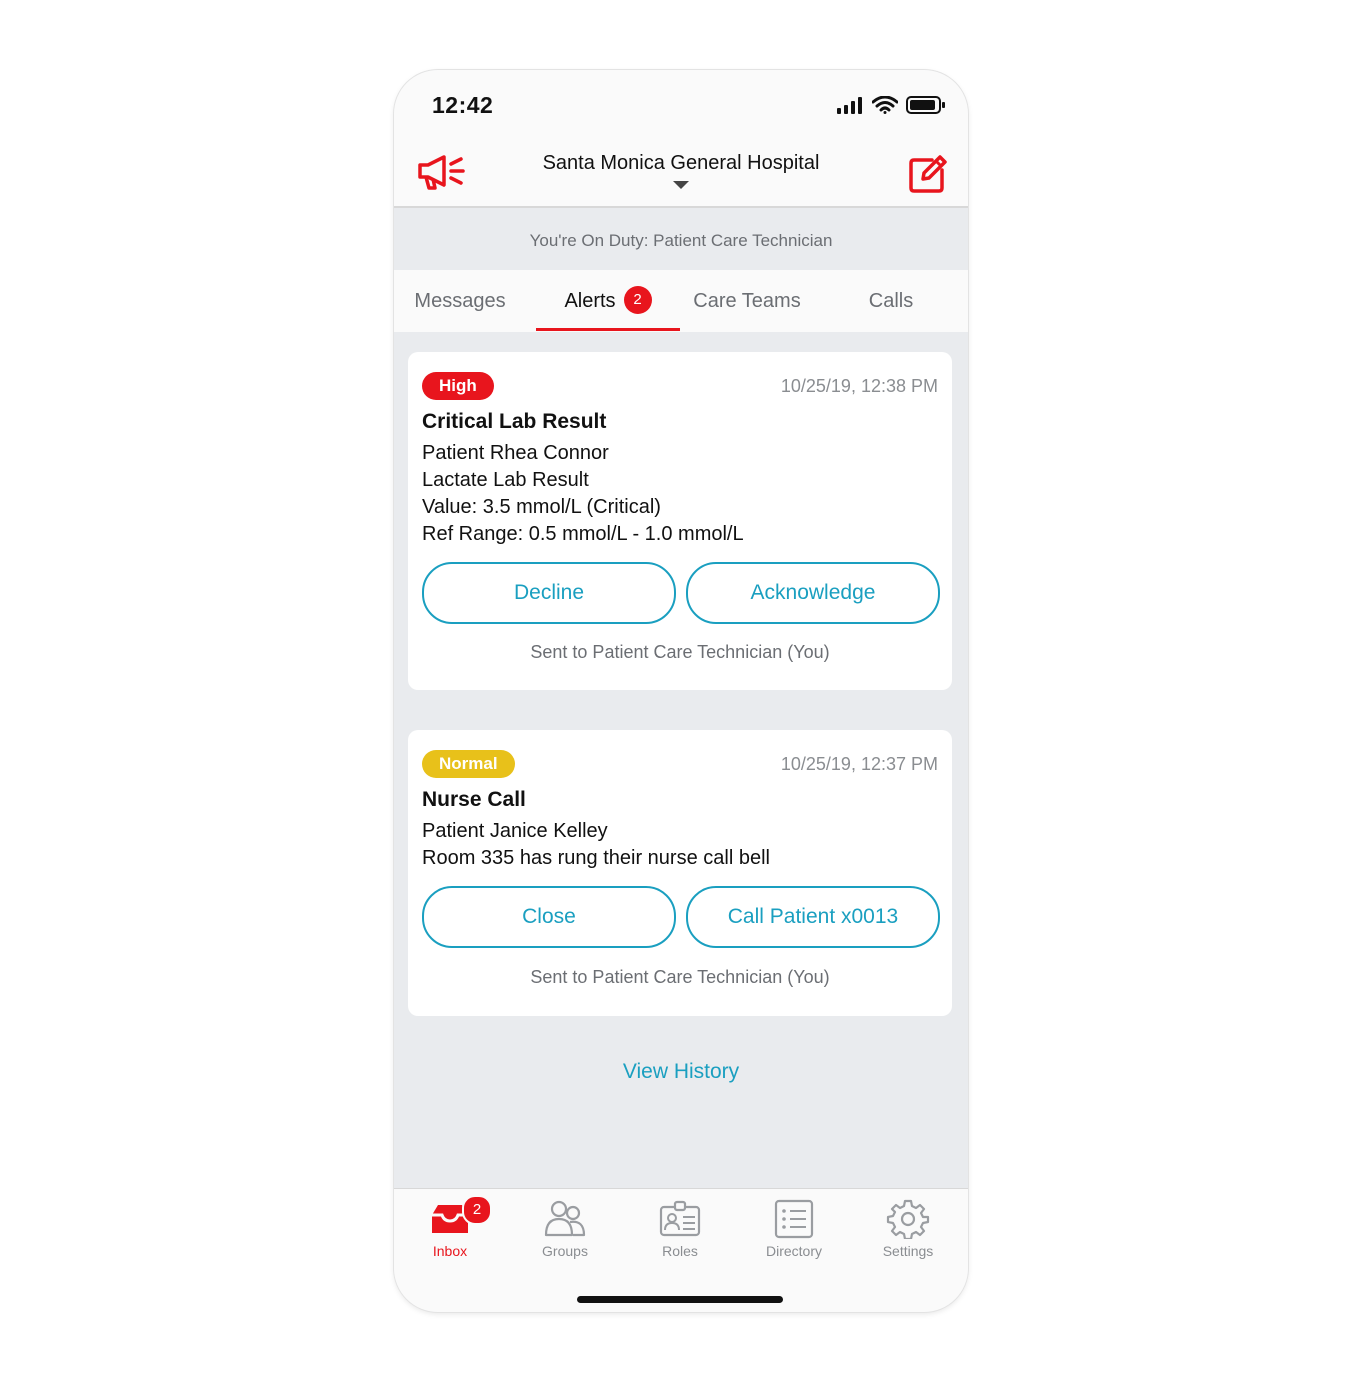 The width and height of the screenshot is (1361, 1386). What do you see at coordinates (637, 299) in the screenshot?
I see `alerts-count-badge: 2` at bounding box center [637, 299].